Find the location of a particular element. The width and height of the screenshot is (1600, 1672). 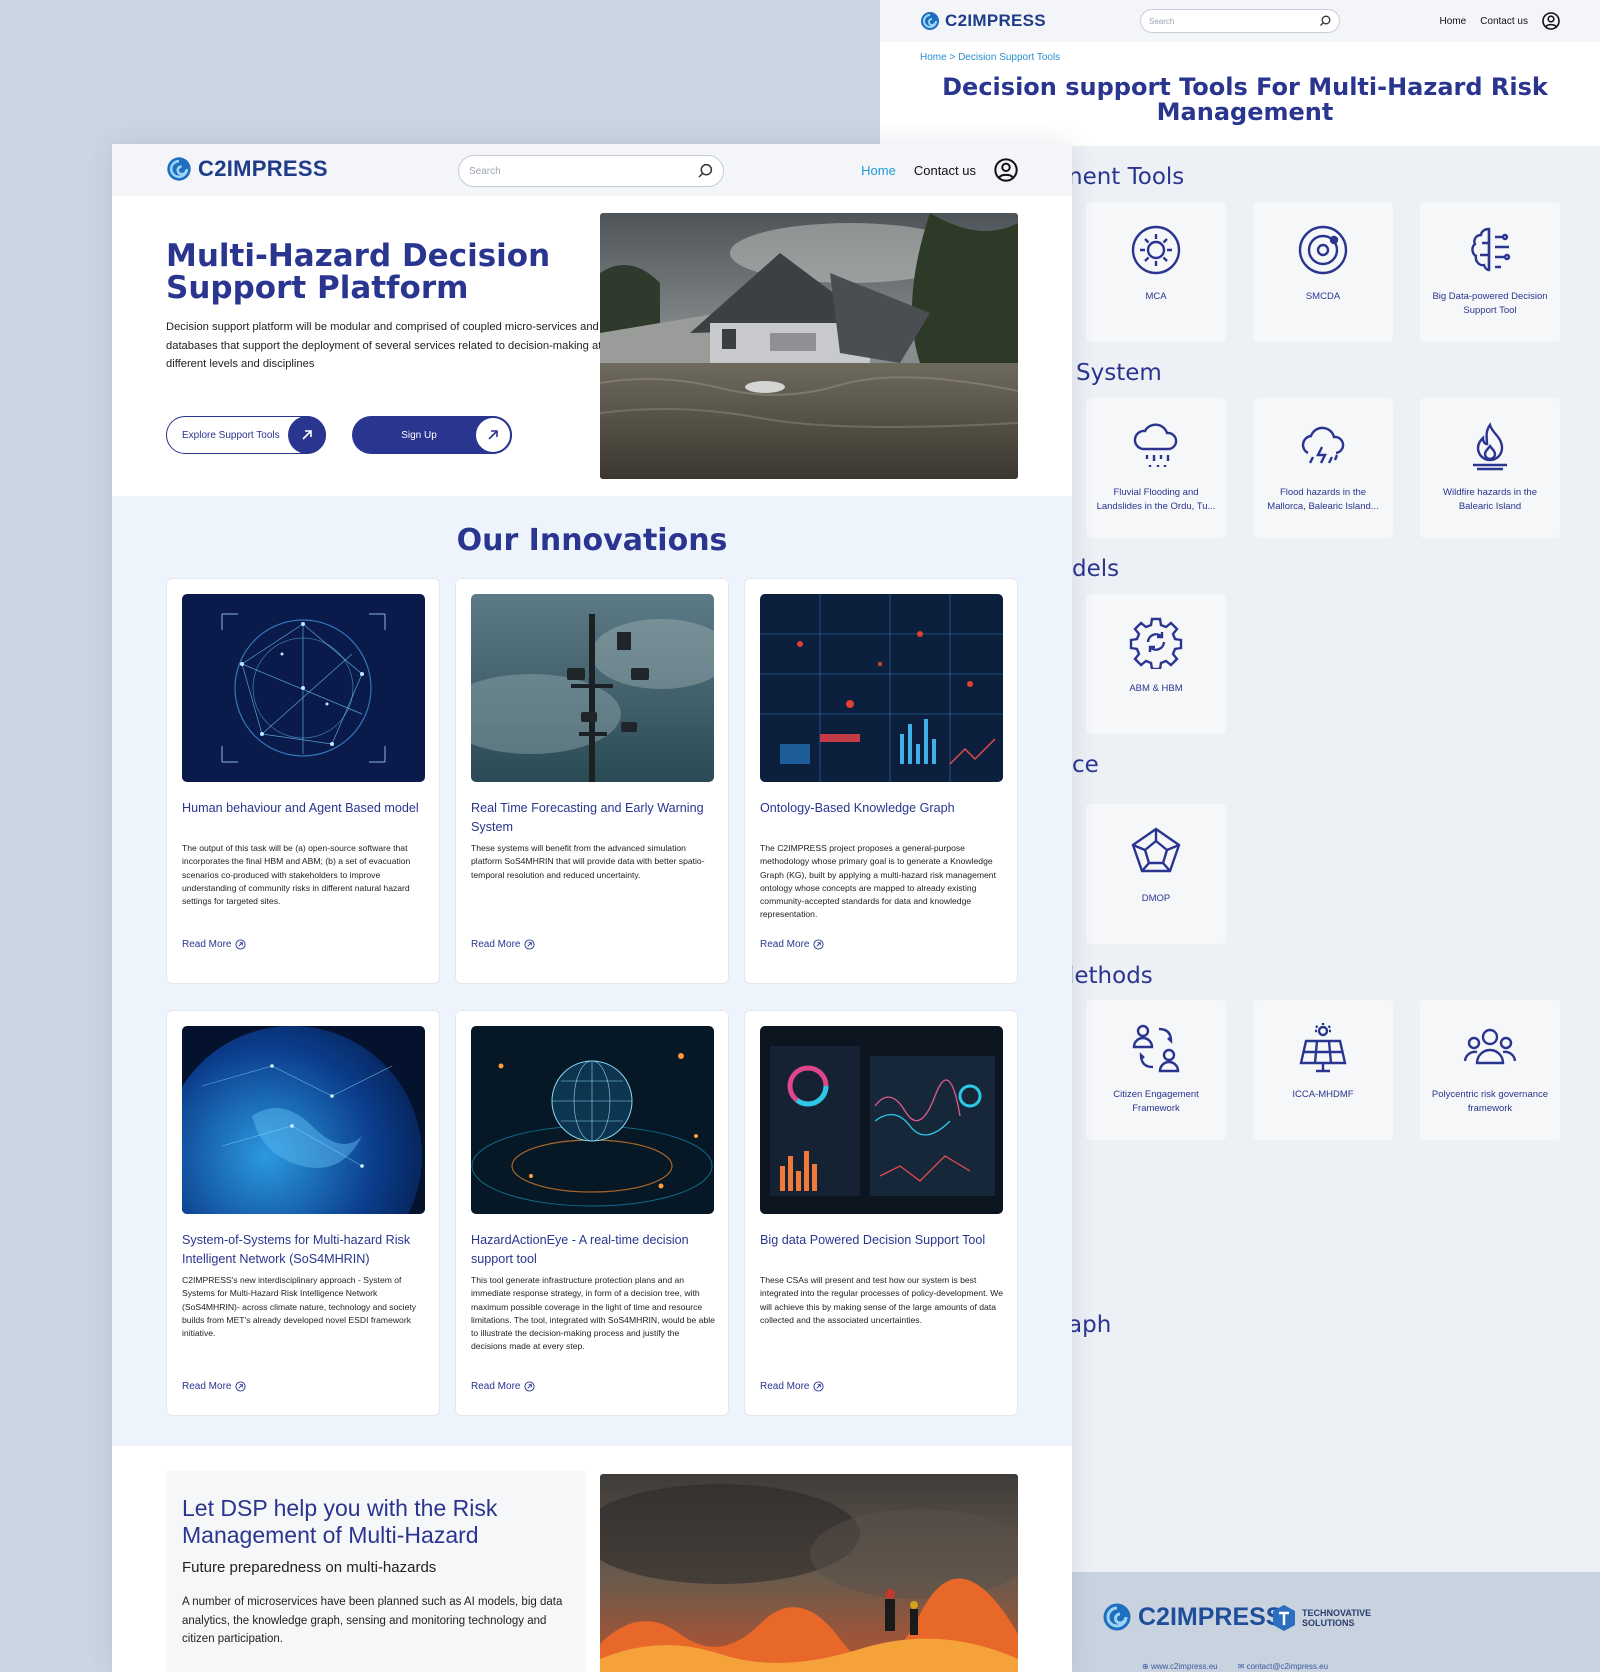

sign-up-button: Sign Up is located at coordinates (432, 435).